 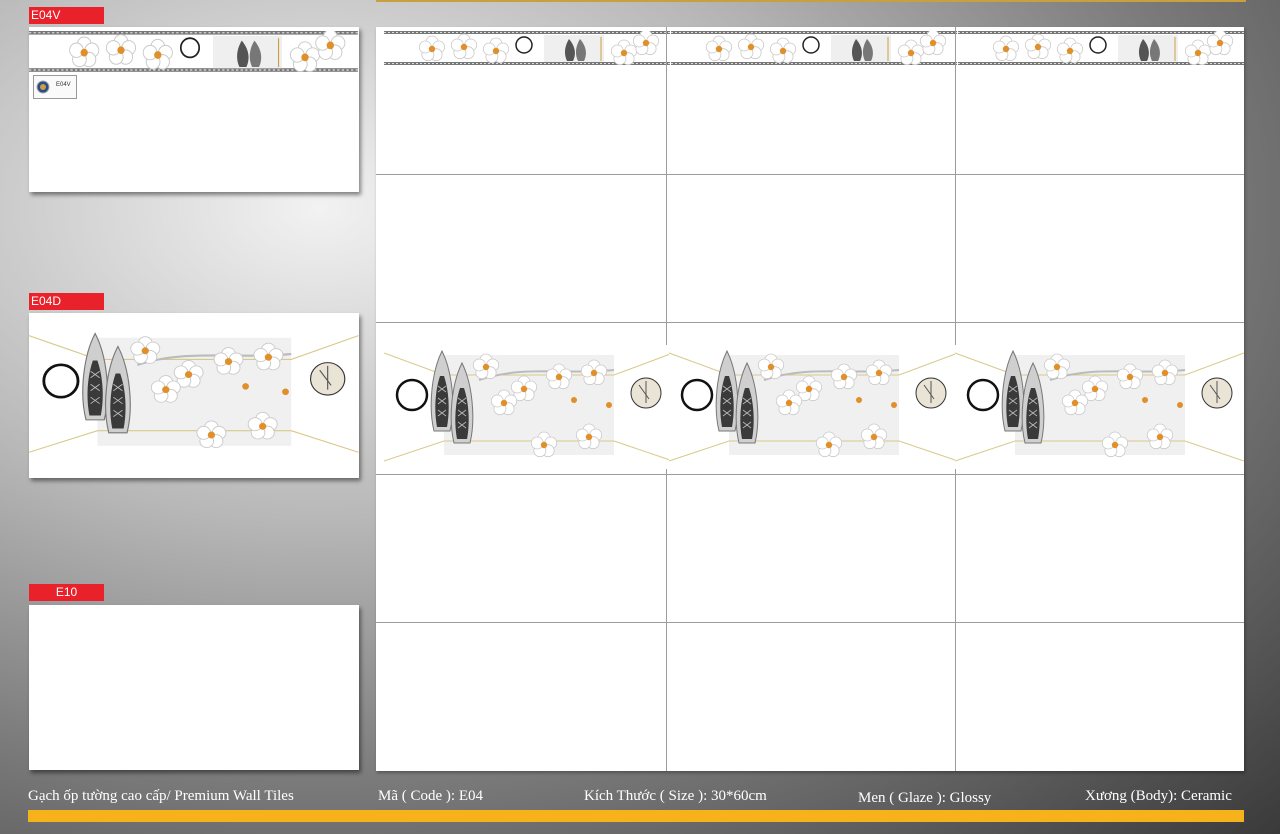 I want to click on thumb-e04d, so click(x=194, y=395).